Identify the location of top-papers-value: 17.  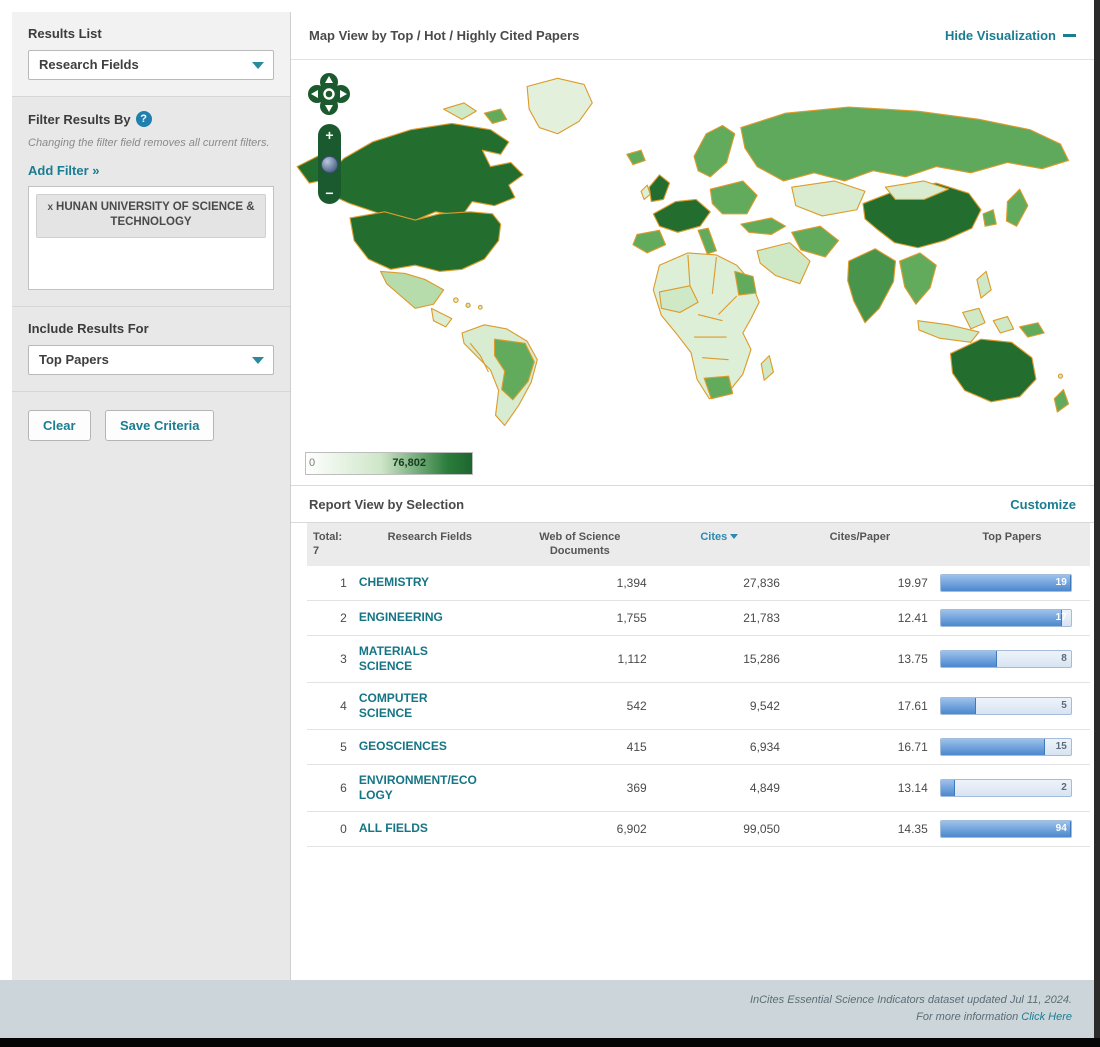
(1061, 617).